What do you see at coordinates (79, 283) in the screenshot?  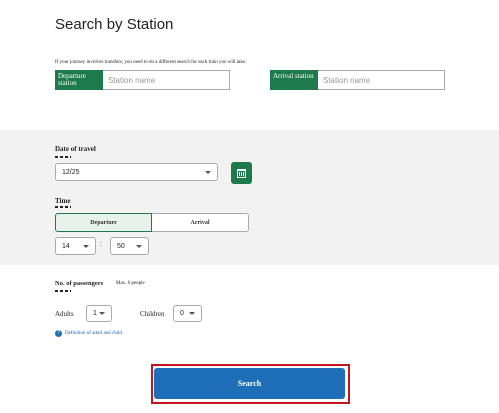 I see `passengers-heading: No. of passengers` at bounding box center [79, 283].